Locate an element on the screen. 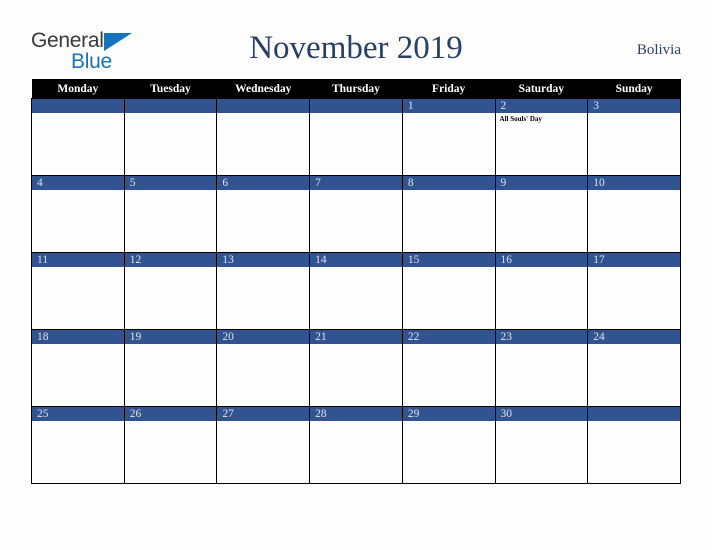 This screenshot has width=712, height=550. day-number: 16 is located at coordinates (506, 260).